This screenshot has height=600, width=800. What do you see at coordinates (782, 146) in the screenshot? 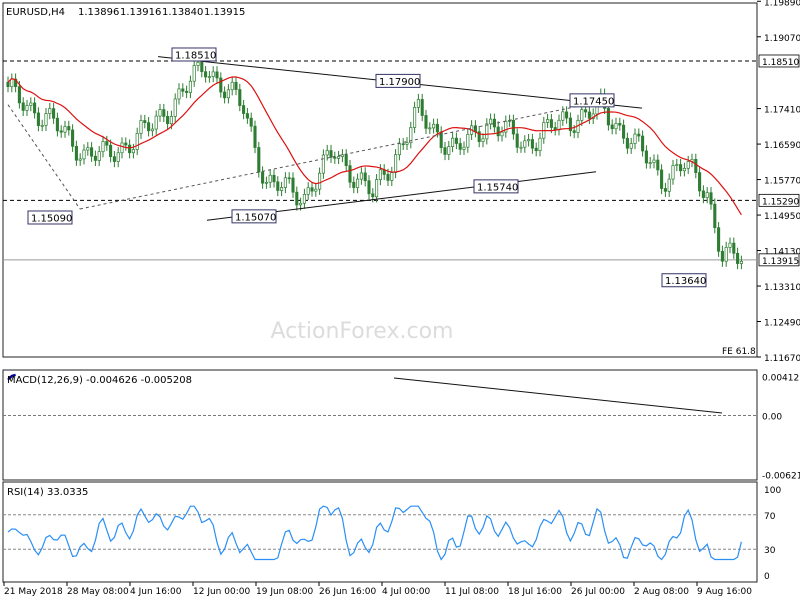
I see `price-axis-label: 1.16590` at bounding box center [782, 146].